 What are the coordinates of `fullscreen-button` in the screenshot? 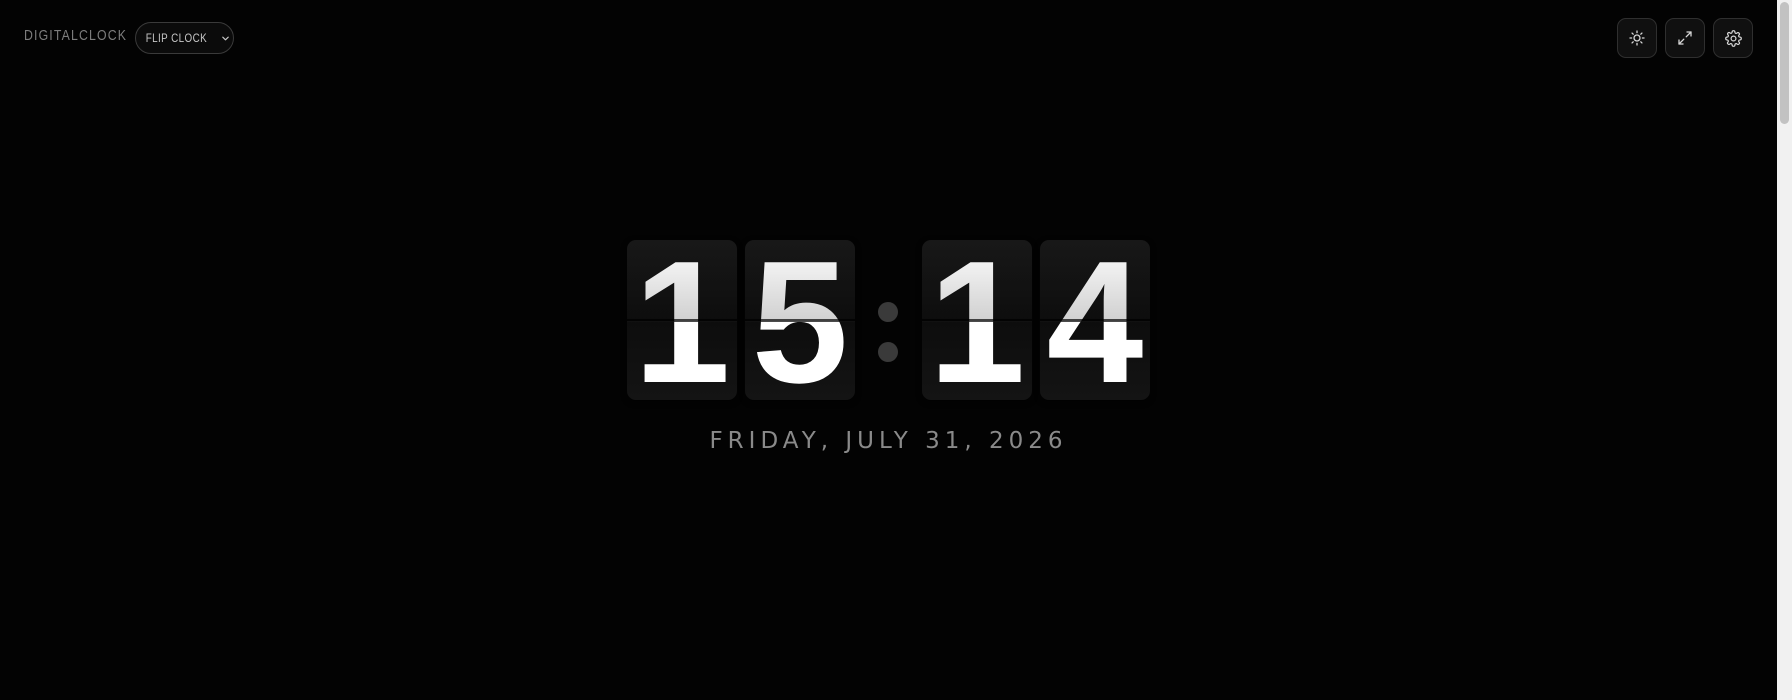 It's located at (1685, 38).